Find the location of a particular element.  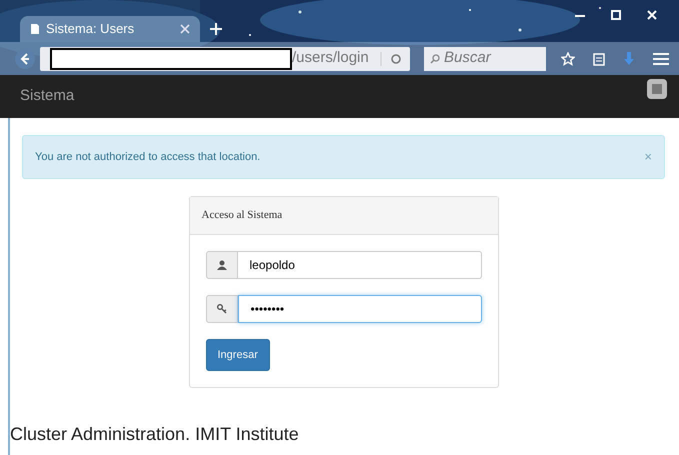

address-field: /users/login is located at coordinates (225, 58).